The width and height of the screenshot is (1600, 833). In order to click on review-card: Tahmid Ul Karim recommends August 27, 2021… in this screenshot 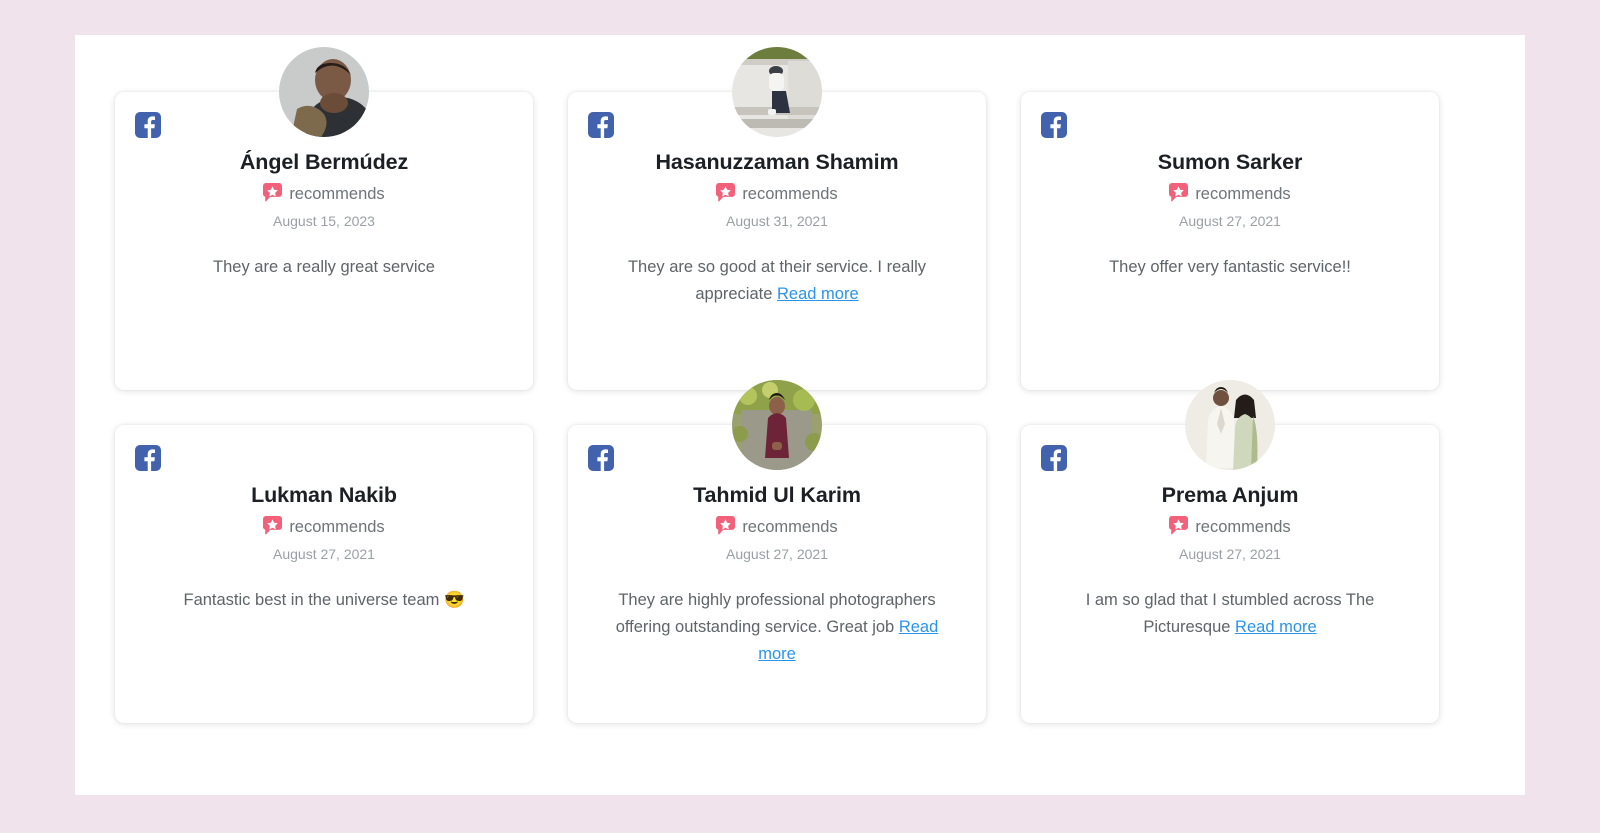, I will do `click(777, 551)`.